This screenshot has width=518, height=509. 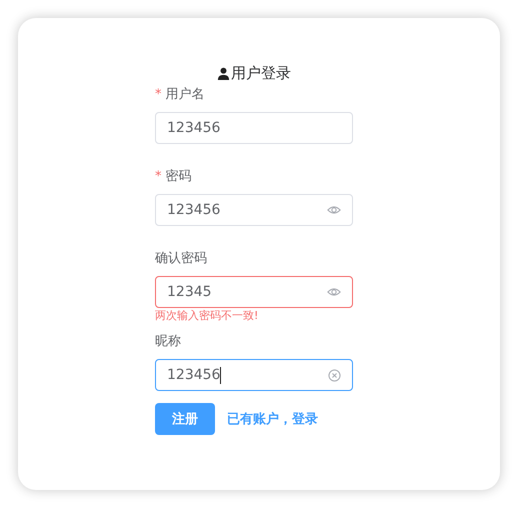 I want to click on error-message: 两次输入密码不一致!, so click(x=207, y=316).